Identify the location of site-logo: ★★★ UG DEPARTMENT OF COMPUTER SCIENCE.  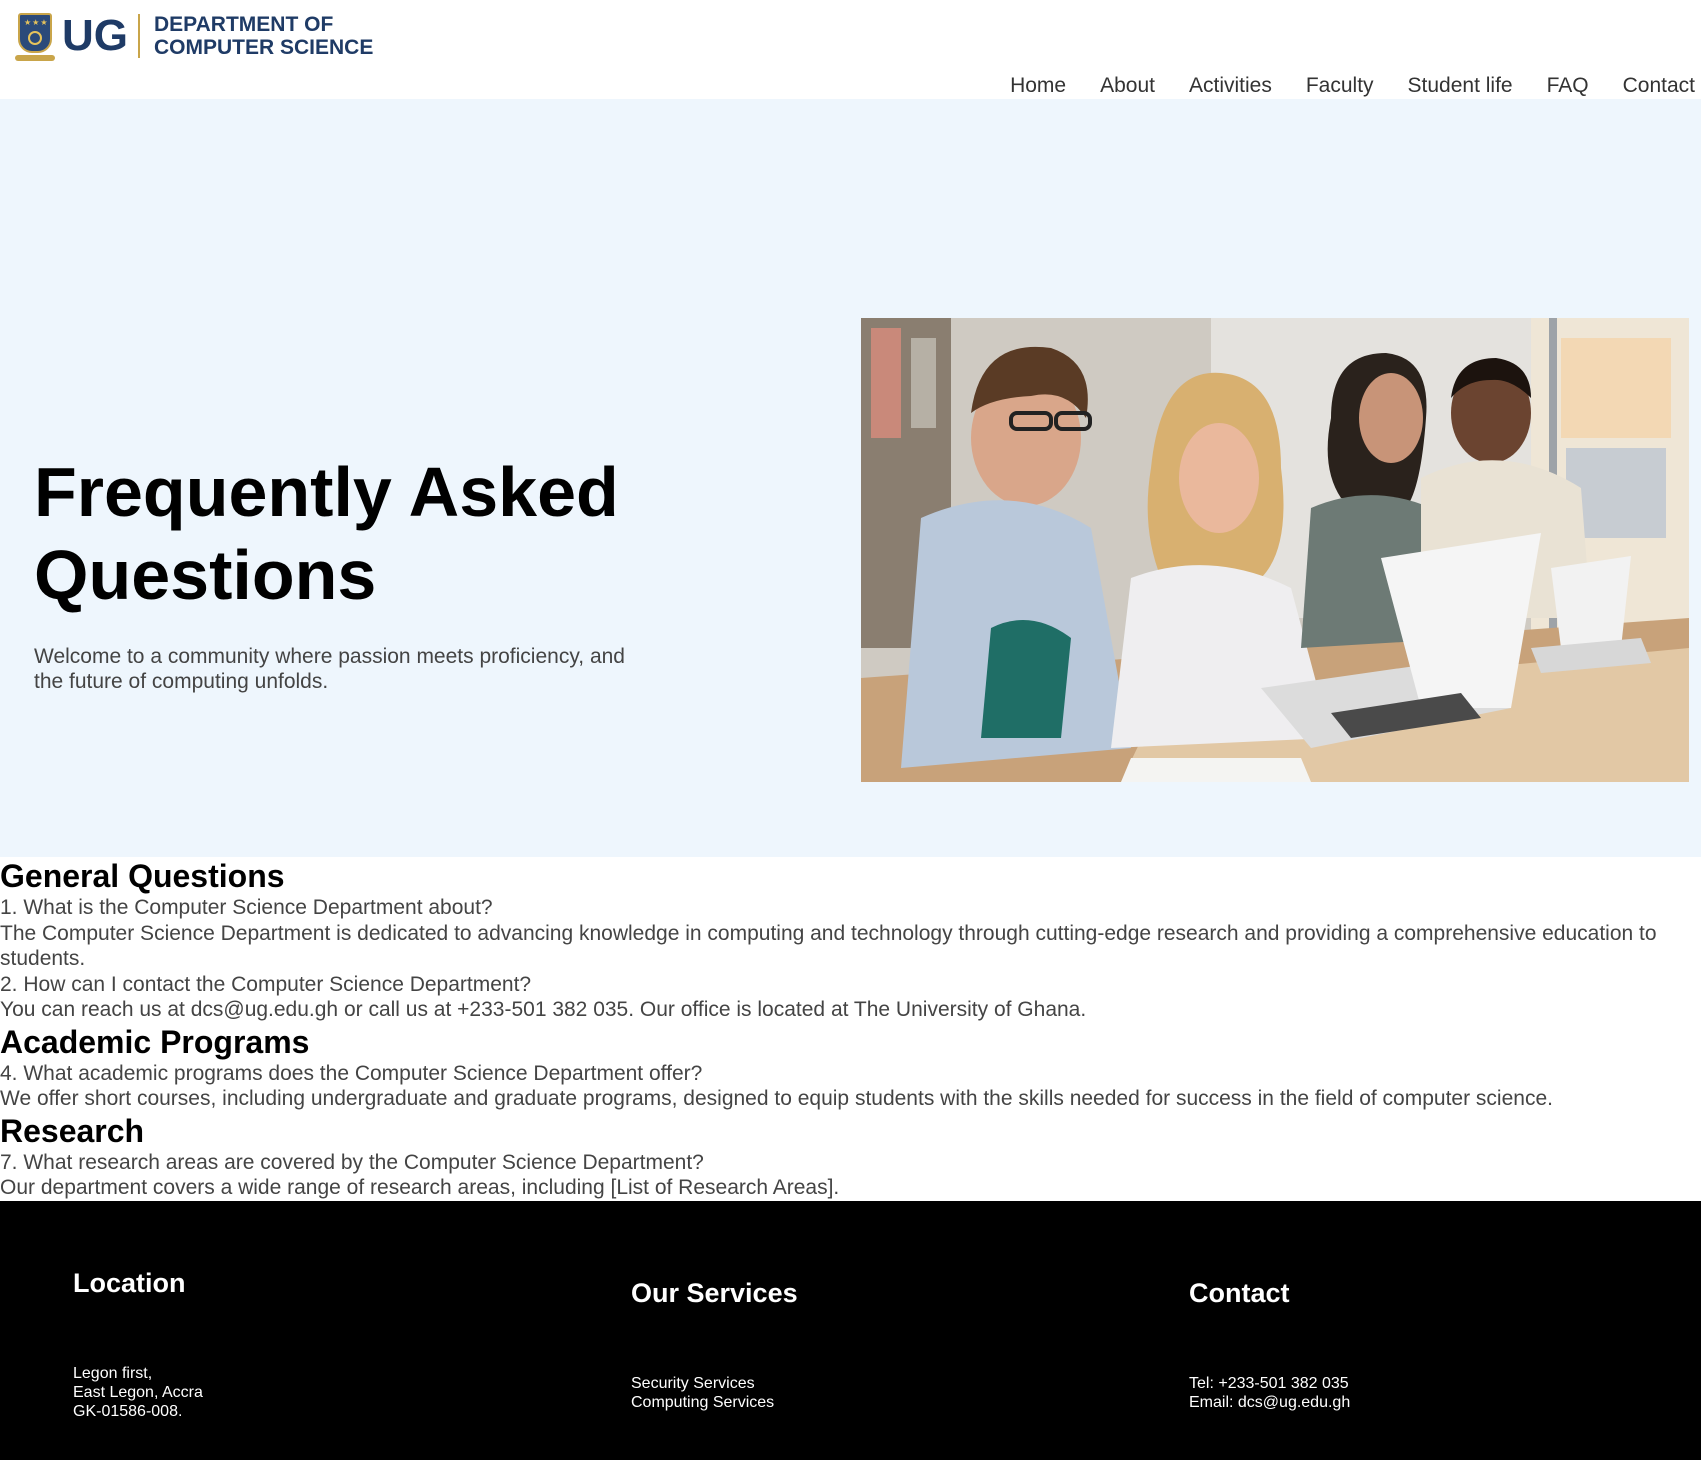
(194, 36).